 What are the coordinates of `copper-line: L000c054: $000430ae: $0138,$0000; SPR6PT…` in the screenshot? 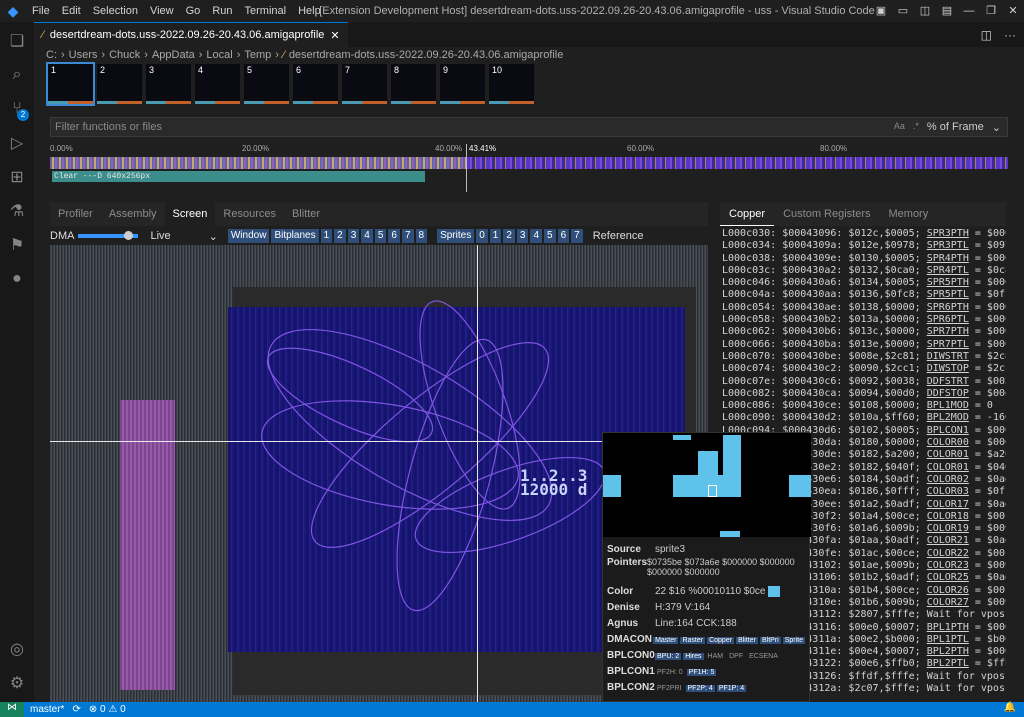 It's located at (864, 308).